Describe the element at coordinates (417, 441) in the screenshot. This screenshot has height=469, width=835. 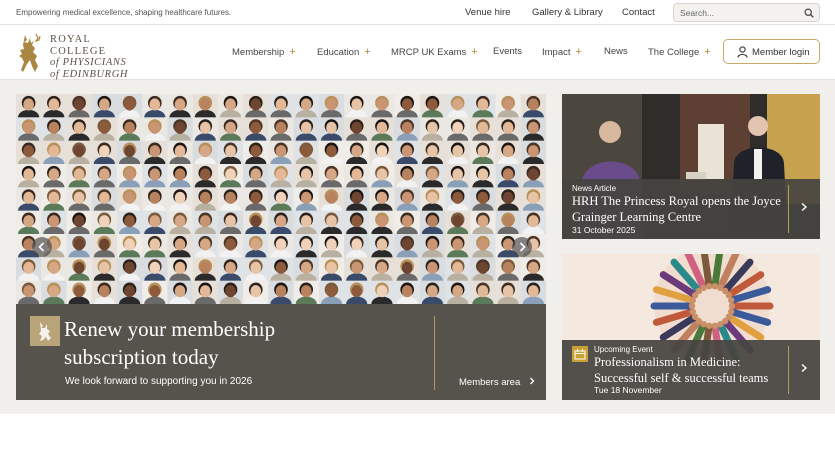
I see `page-below-fold` at that location.